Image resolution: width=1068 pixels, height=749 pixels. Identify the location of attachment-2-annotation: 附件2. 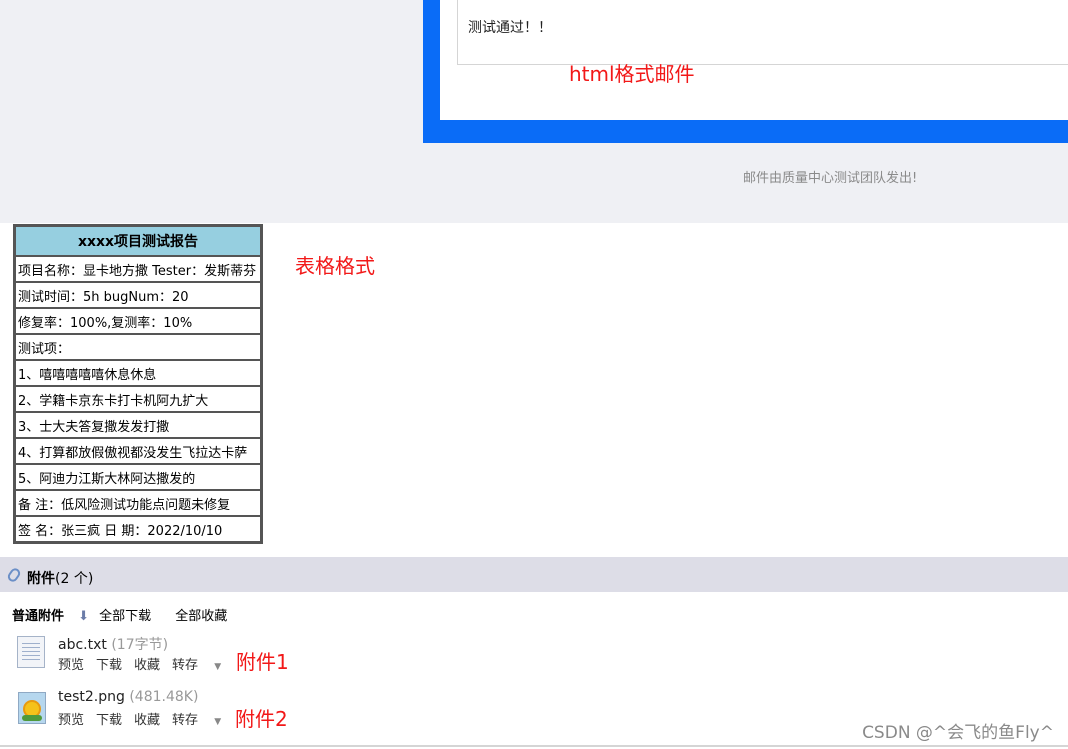
(261, 719).